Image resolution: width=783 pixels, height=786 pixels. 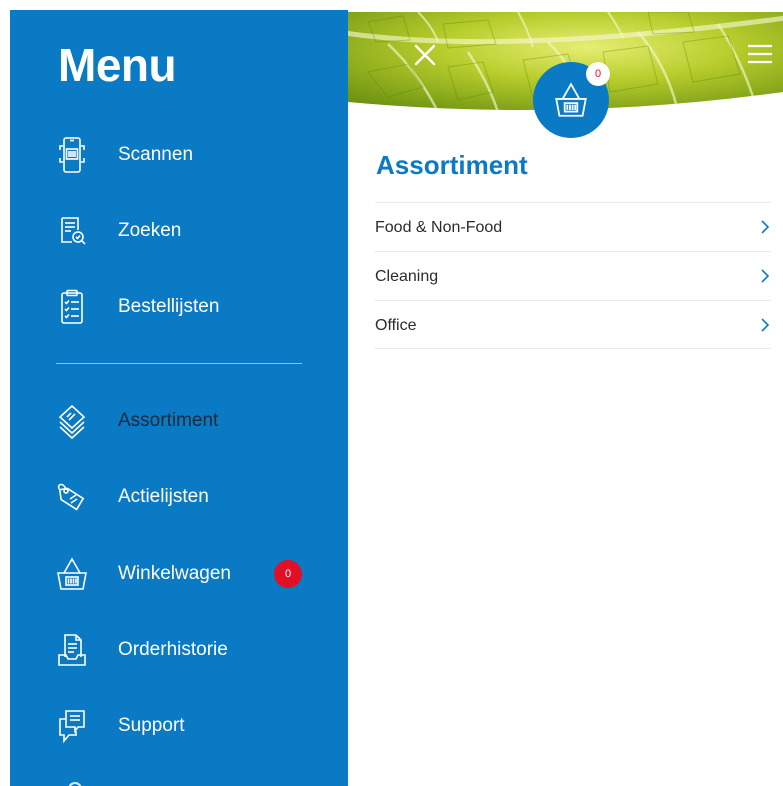 I want to click on header-top-gap, so click(x=620, y=6).